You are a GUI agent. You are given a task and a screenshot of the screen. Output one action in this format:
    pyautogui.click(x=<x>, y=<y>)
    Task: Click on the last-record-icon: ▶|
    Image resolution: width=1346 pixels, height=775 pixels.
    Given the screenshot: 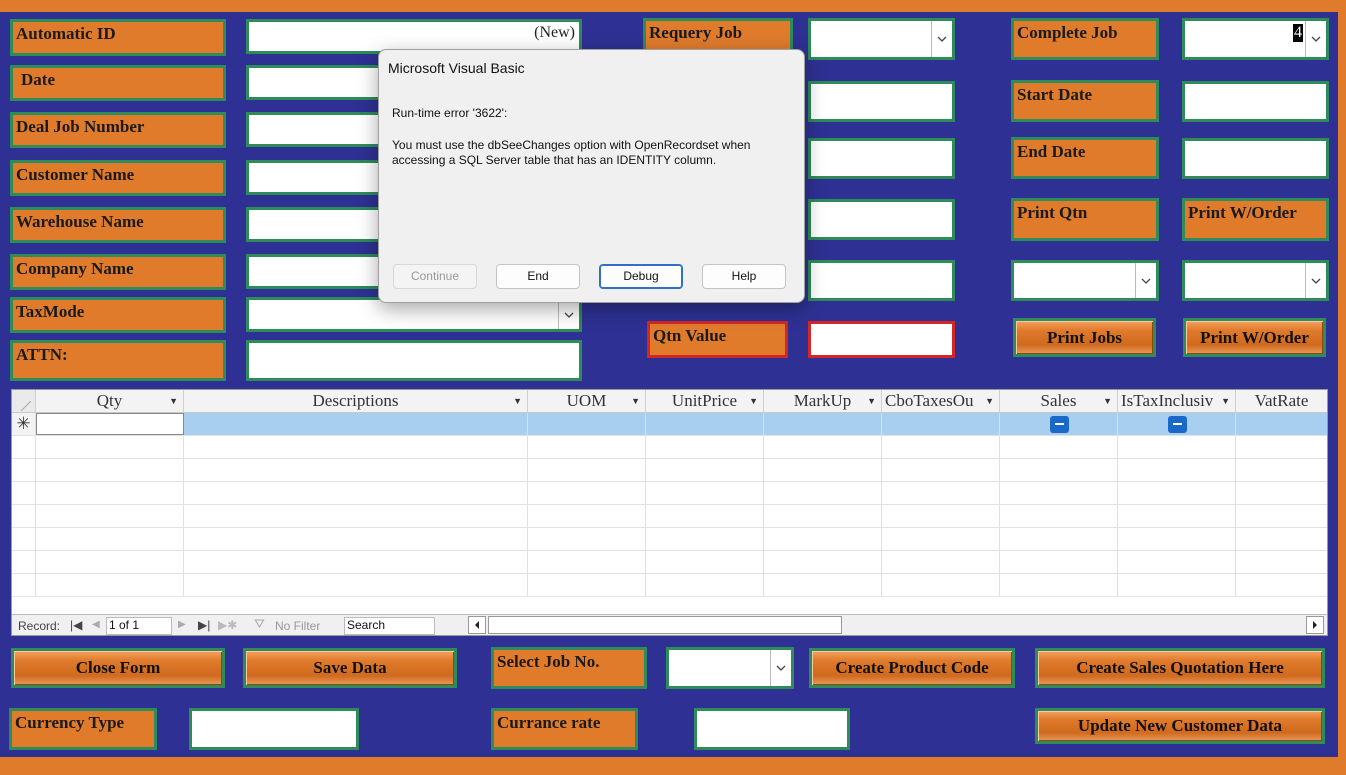 What is the action you would take?
    pyautogui.click(x=204, y=625)
    